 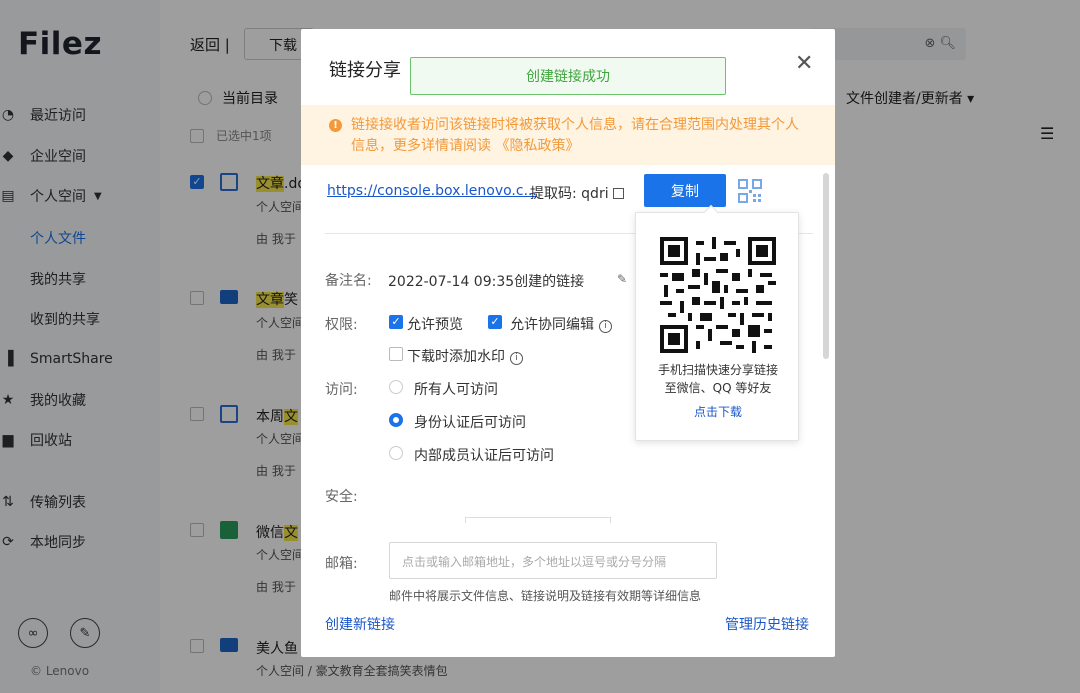 I want to click on watermark-label: 下载时添加水印 i, so click(x=465, y=356).